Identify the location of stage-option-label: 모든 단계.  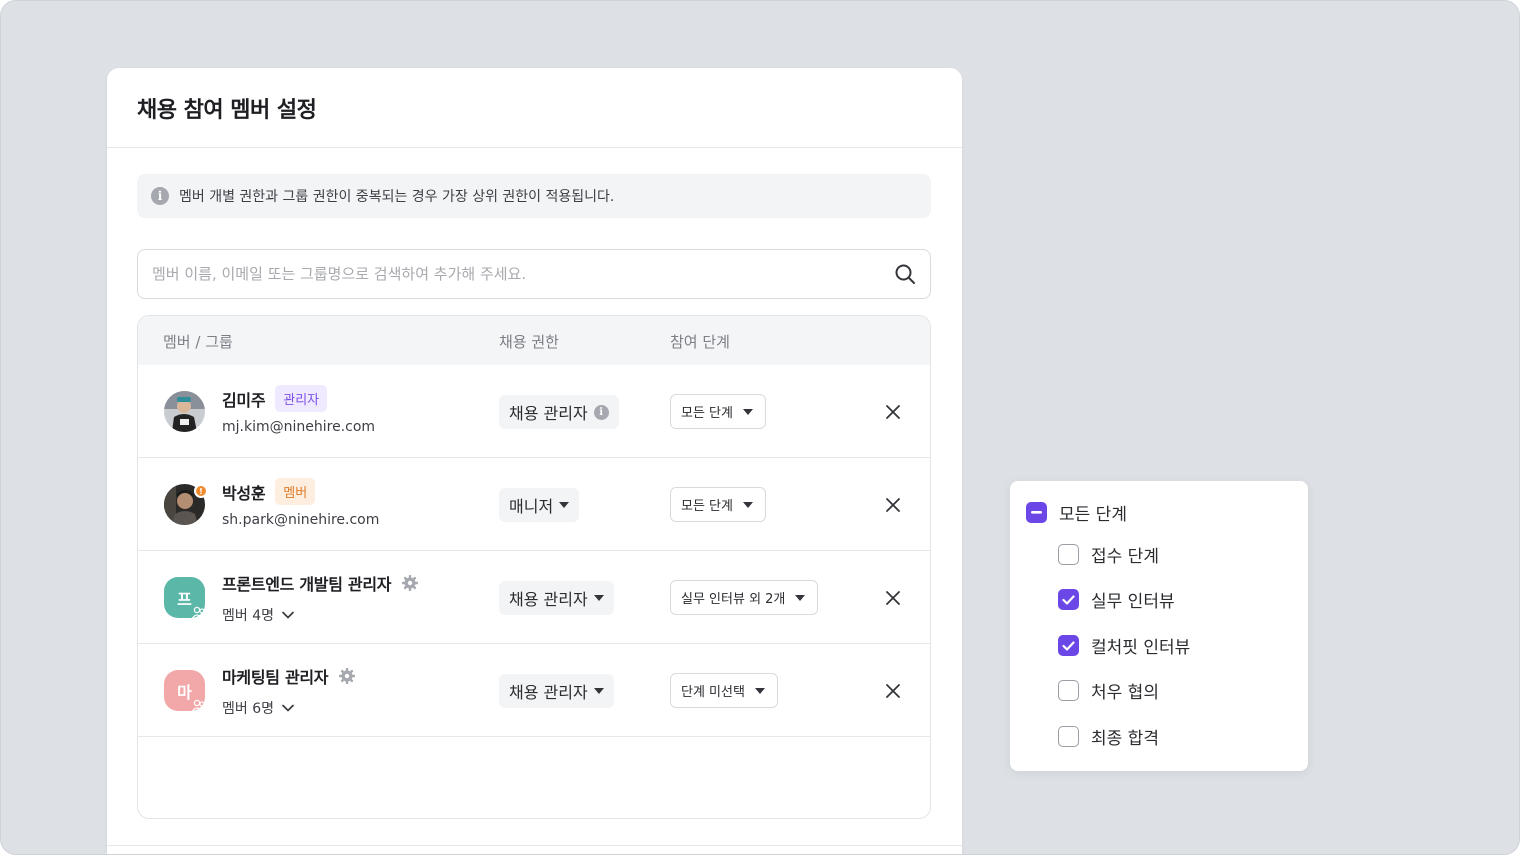
(1093, 515).